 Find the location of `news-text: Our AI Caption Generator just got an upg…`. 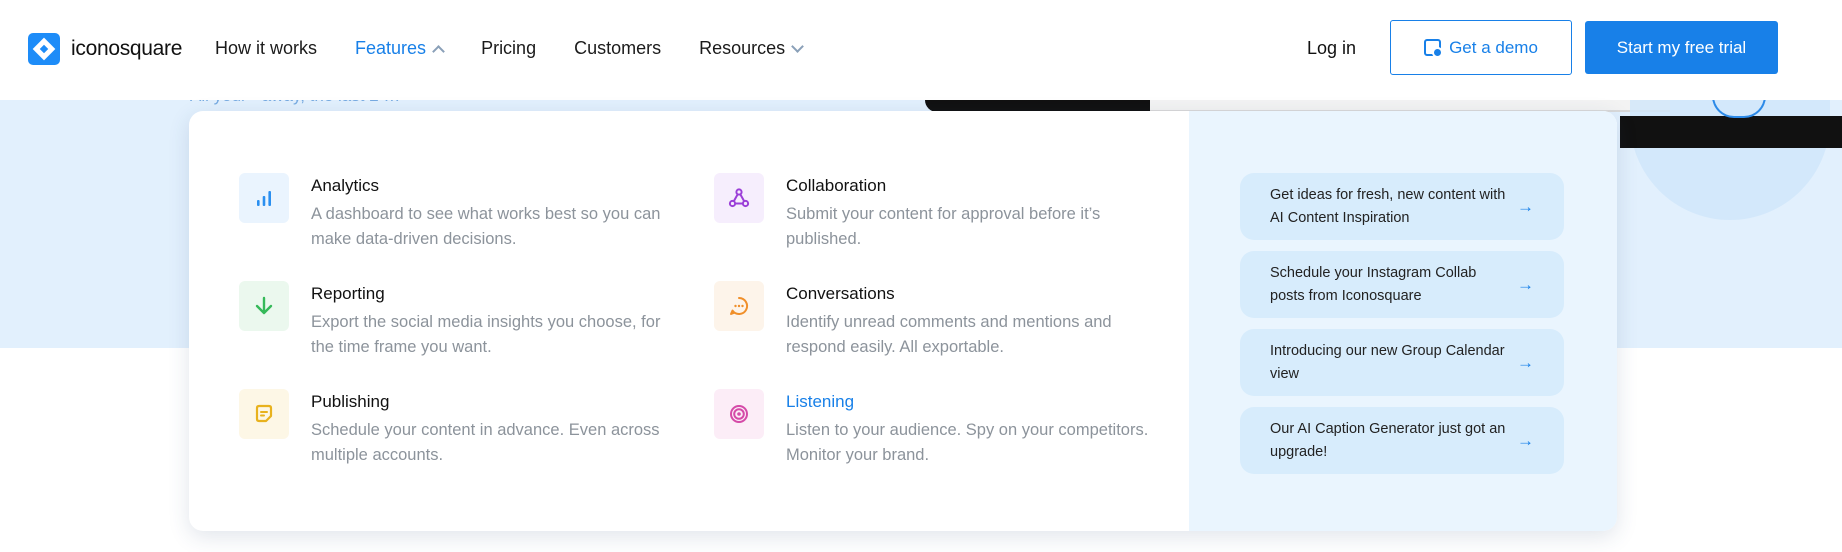

news-text: Our AI Caption Generator just got an upg… is located at coordinates (1388, 440).